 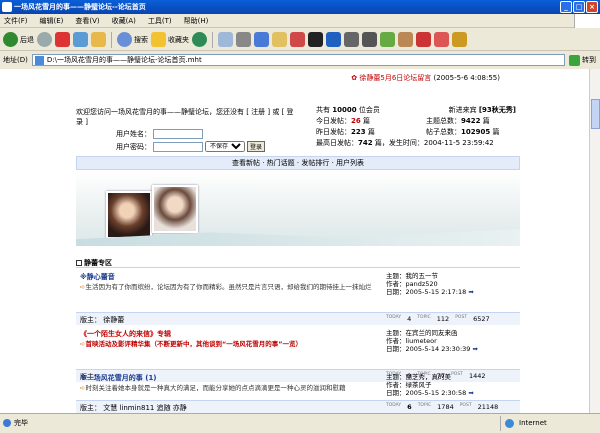 What do you see at coordinates (256, 146) in the screenshot?
I see `login-button: 登录` at bounding box center [256, 146].